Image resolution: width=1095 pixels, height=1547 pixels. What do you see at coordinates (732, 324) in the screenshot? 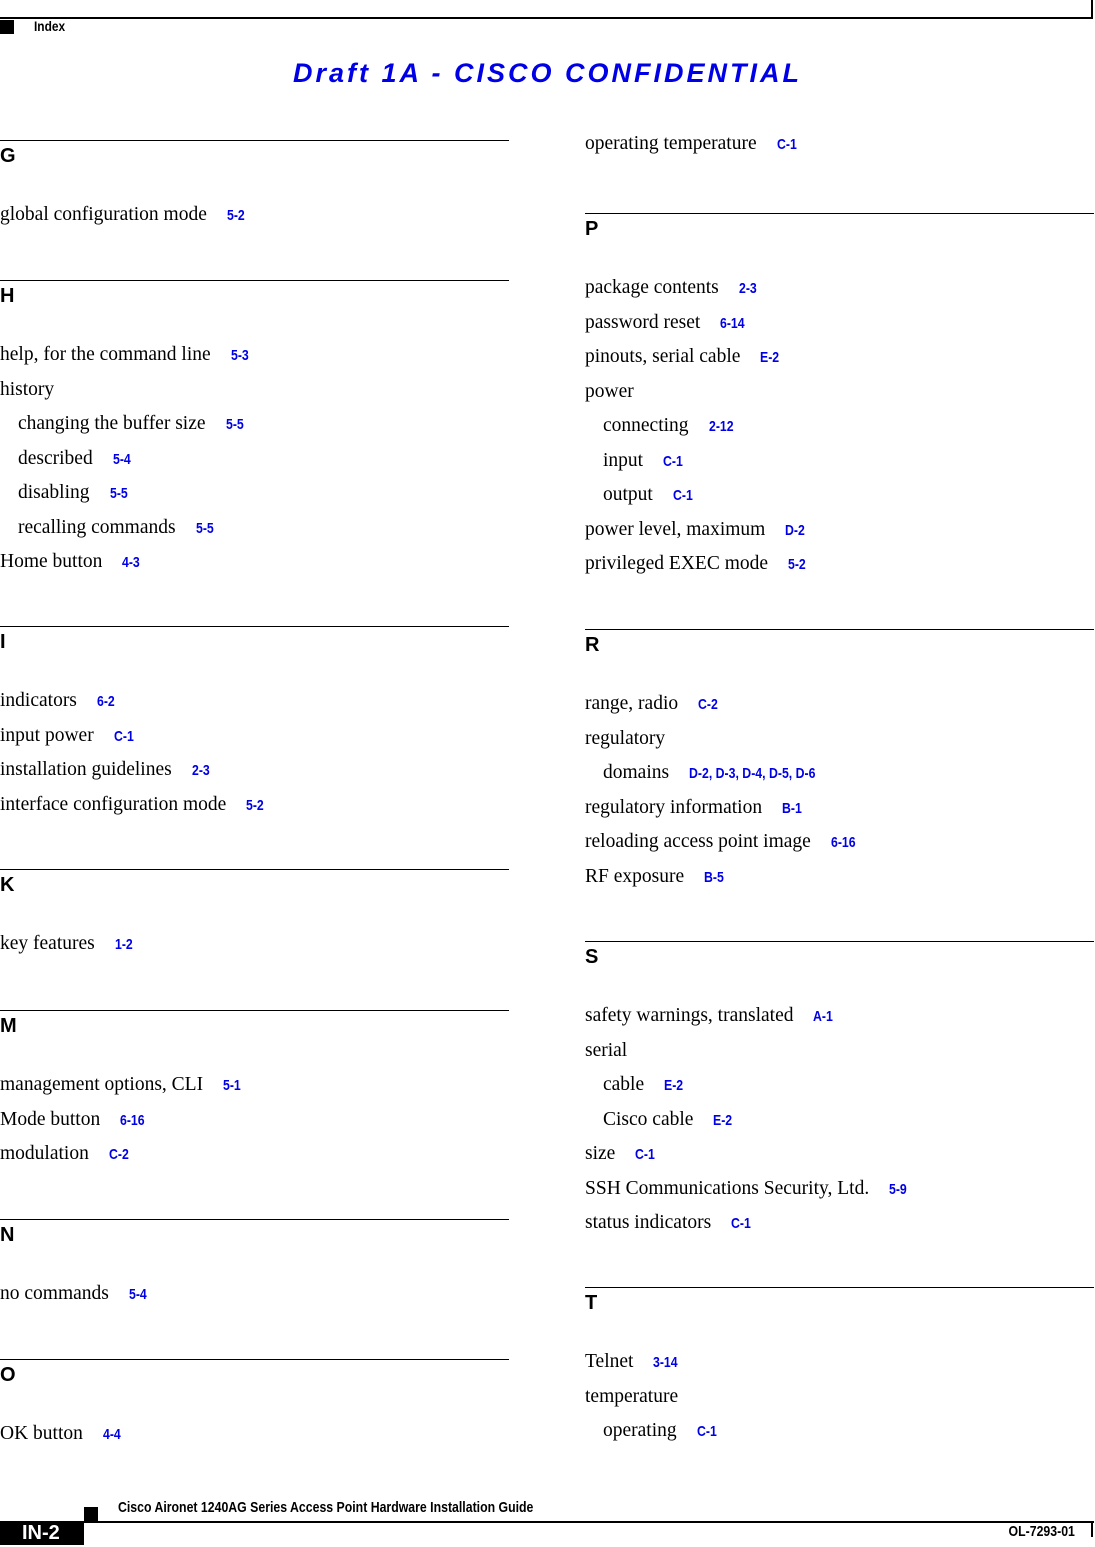
I see `page-reference-link: 6-14` at bounding box center [732, 324].